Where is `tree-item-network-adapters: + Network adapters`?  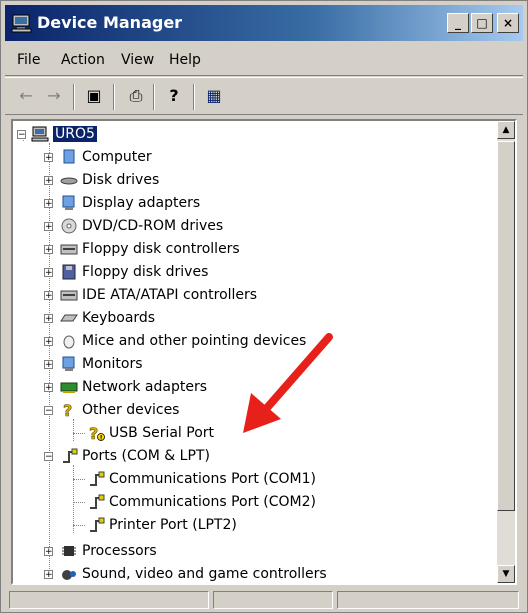
tree-item-network-adapters: + Network adapters is located at coordinates (125, 387).